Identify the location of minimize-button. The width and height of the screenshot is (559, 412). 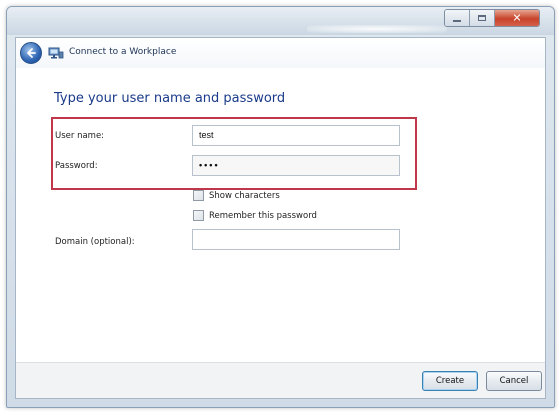
(457, 18).